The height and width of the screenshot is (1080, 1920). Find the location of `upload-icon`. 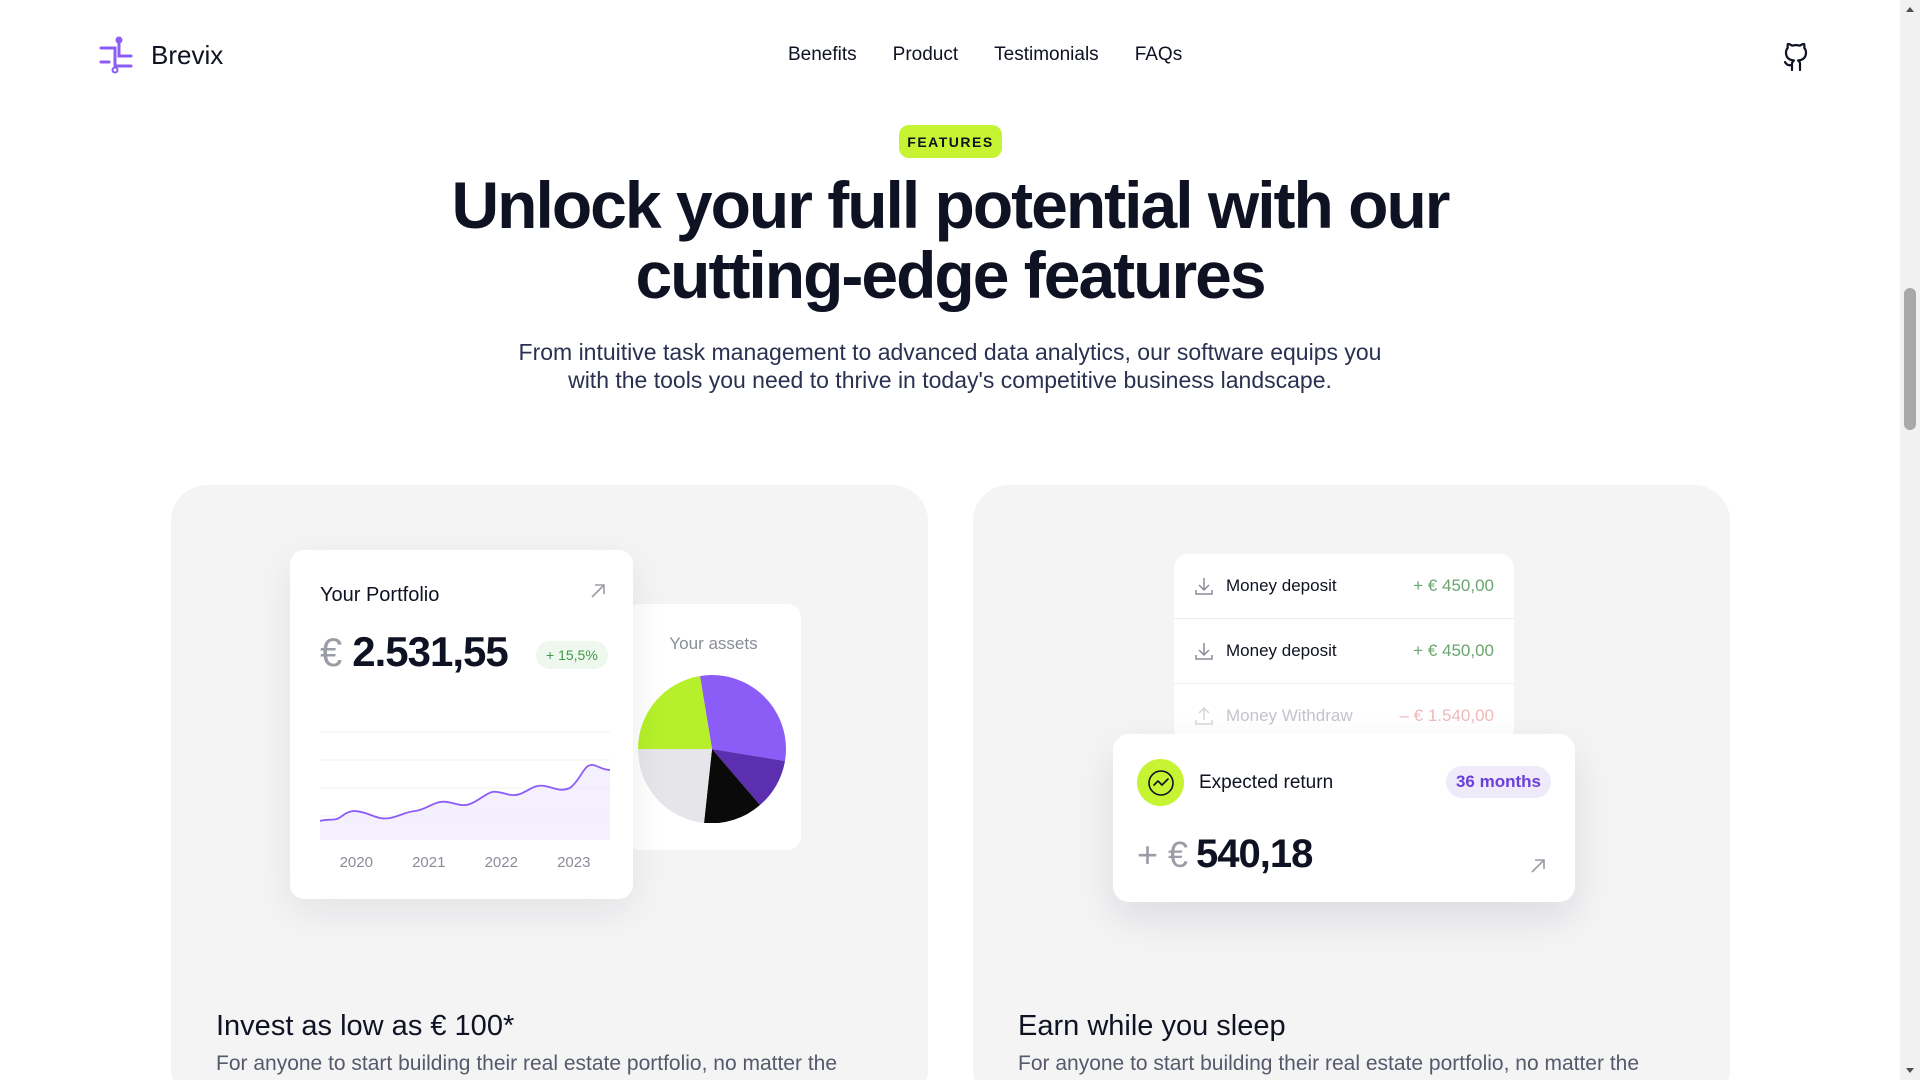

upload-icon is located at coordinates (1204, 715).